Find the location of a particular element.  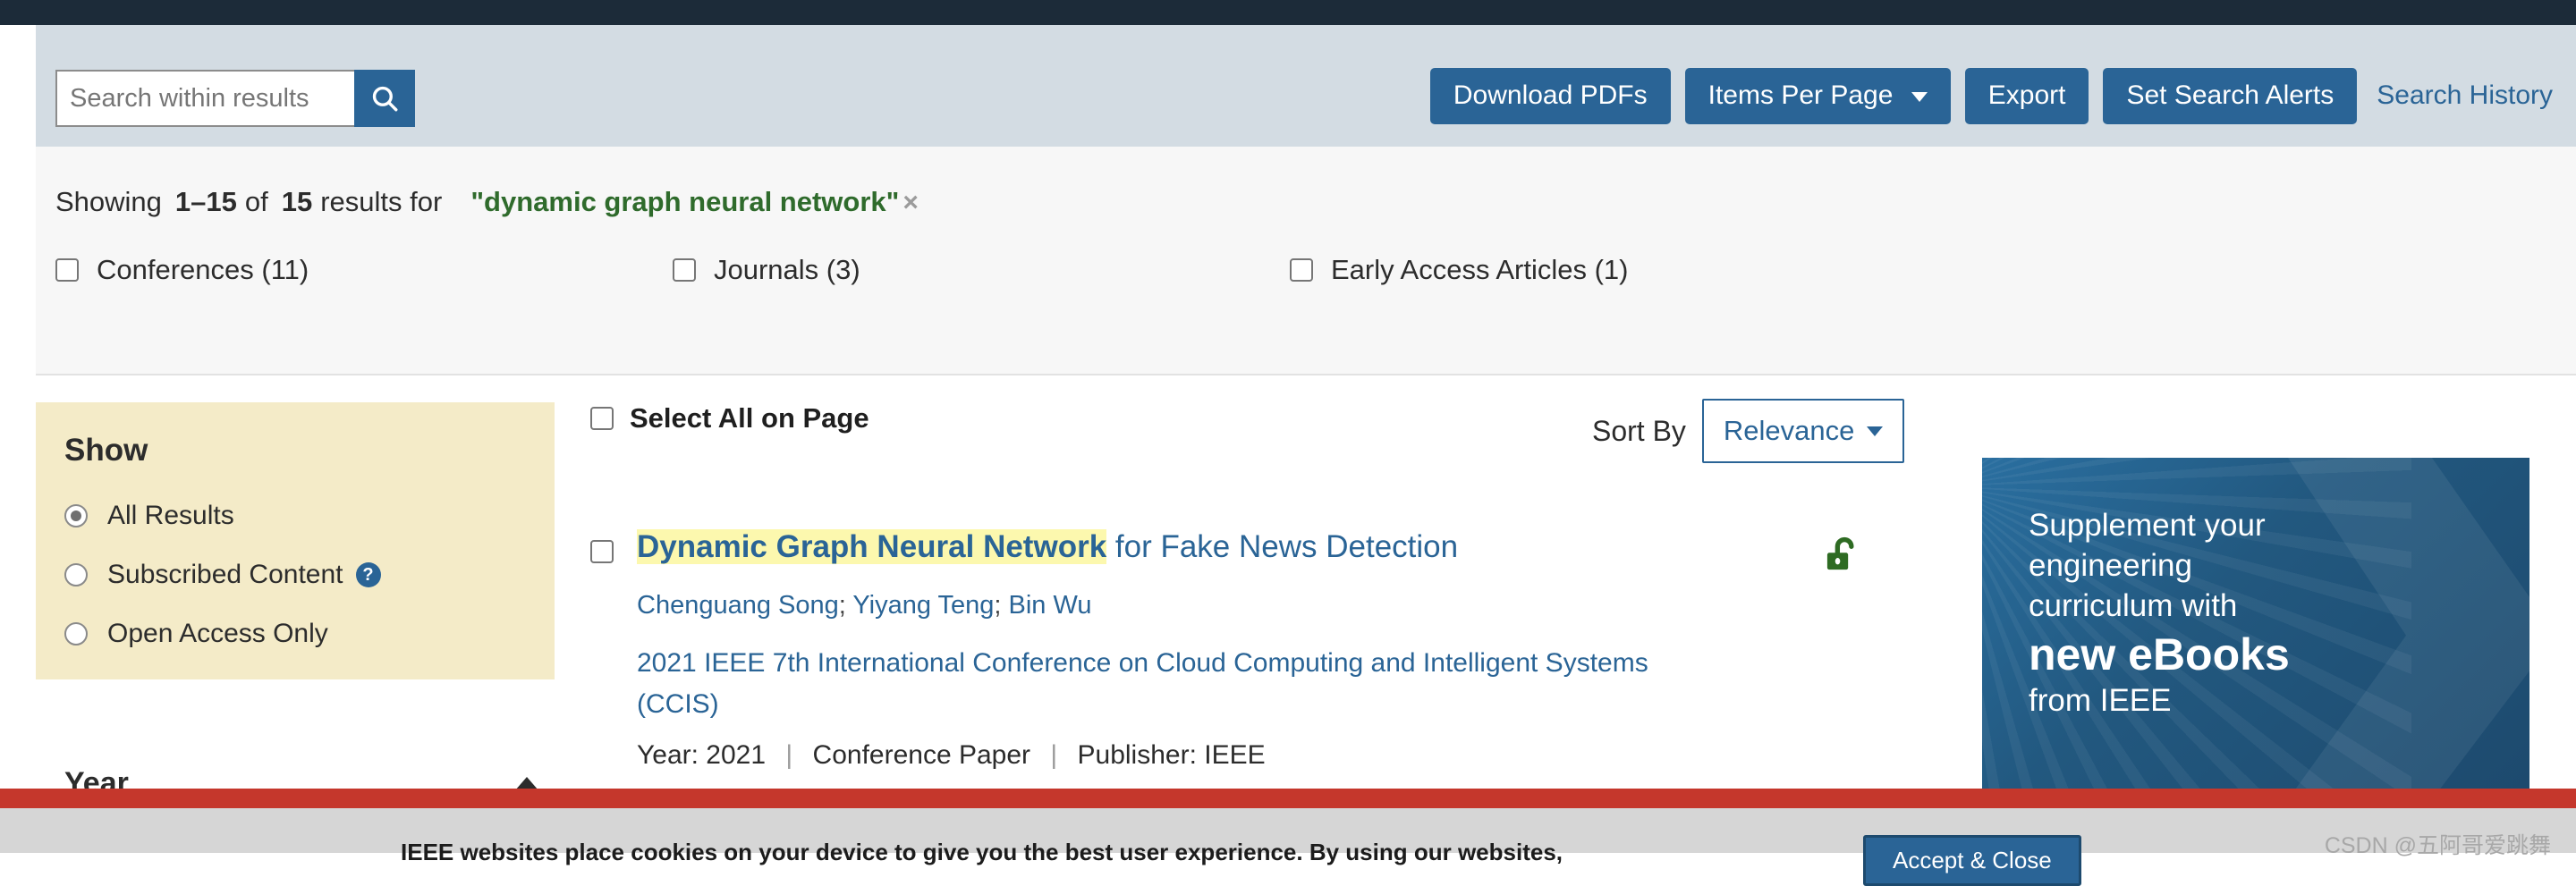

radio-all-results is located at coordinates (76, 515).